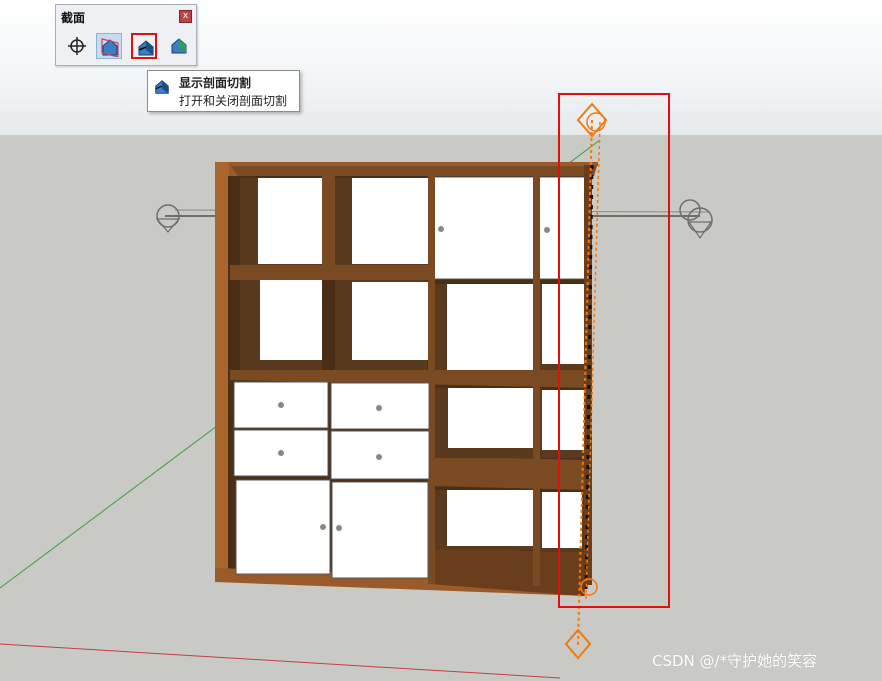 This screenshot has width=882, height=681. I want to click on display-section-planes-icon, so click(110, 47).